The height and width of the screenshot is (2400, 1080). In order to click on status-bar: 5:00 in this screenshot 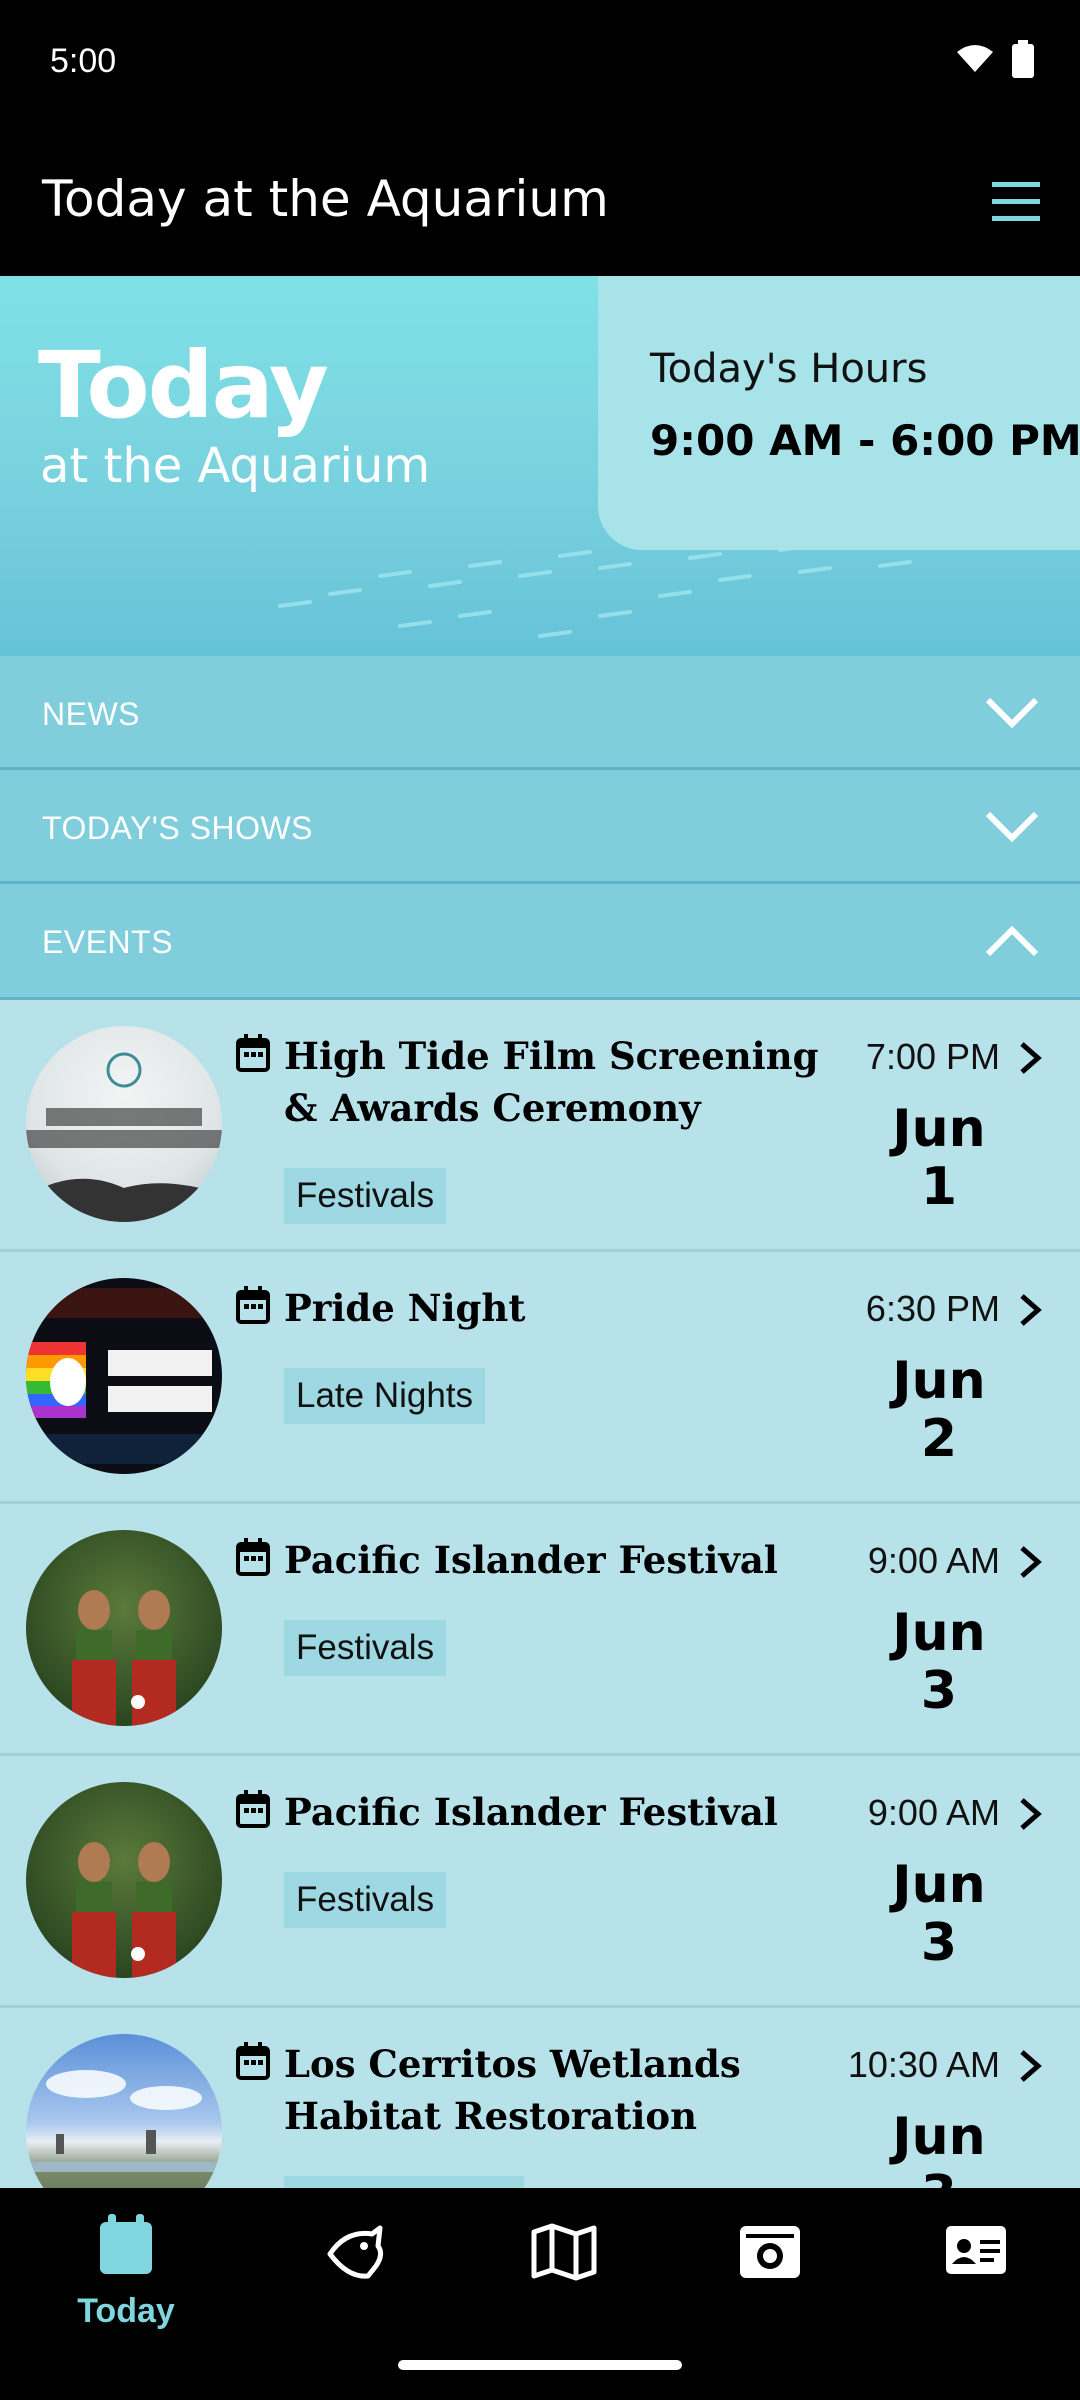, I will do `click(540, 63)`.